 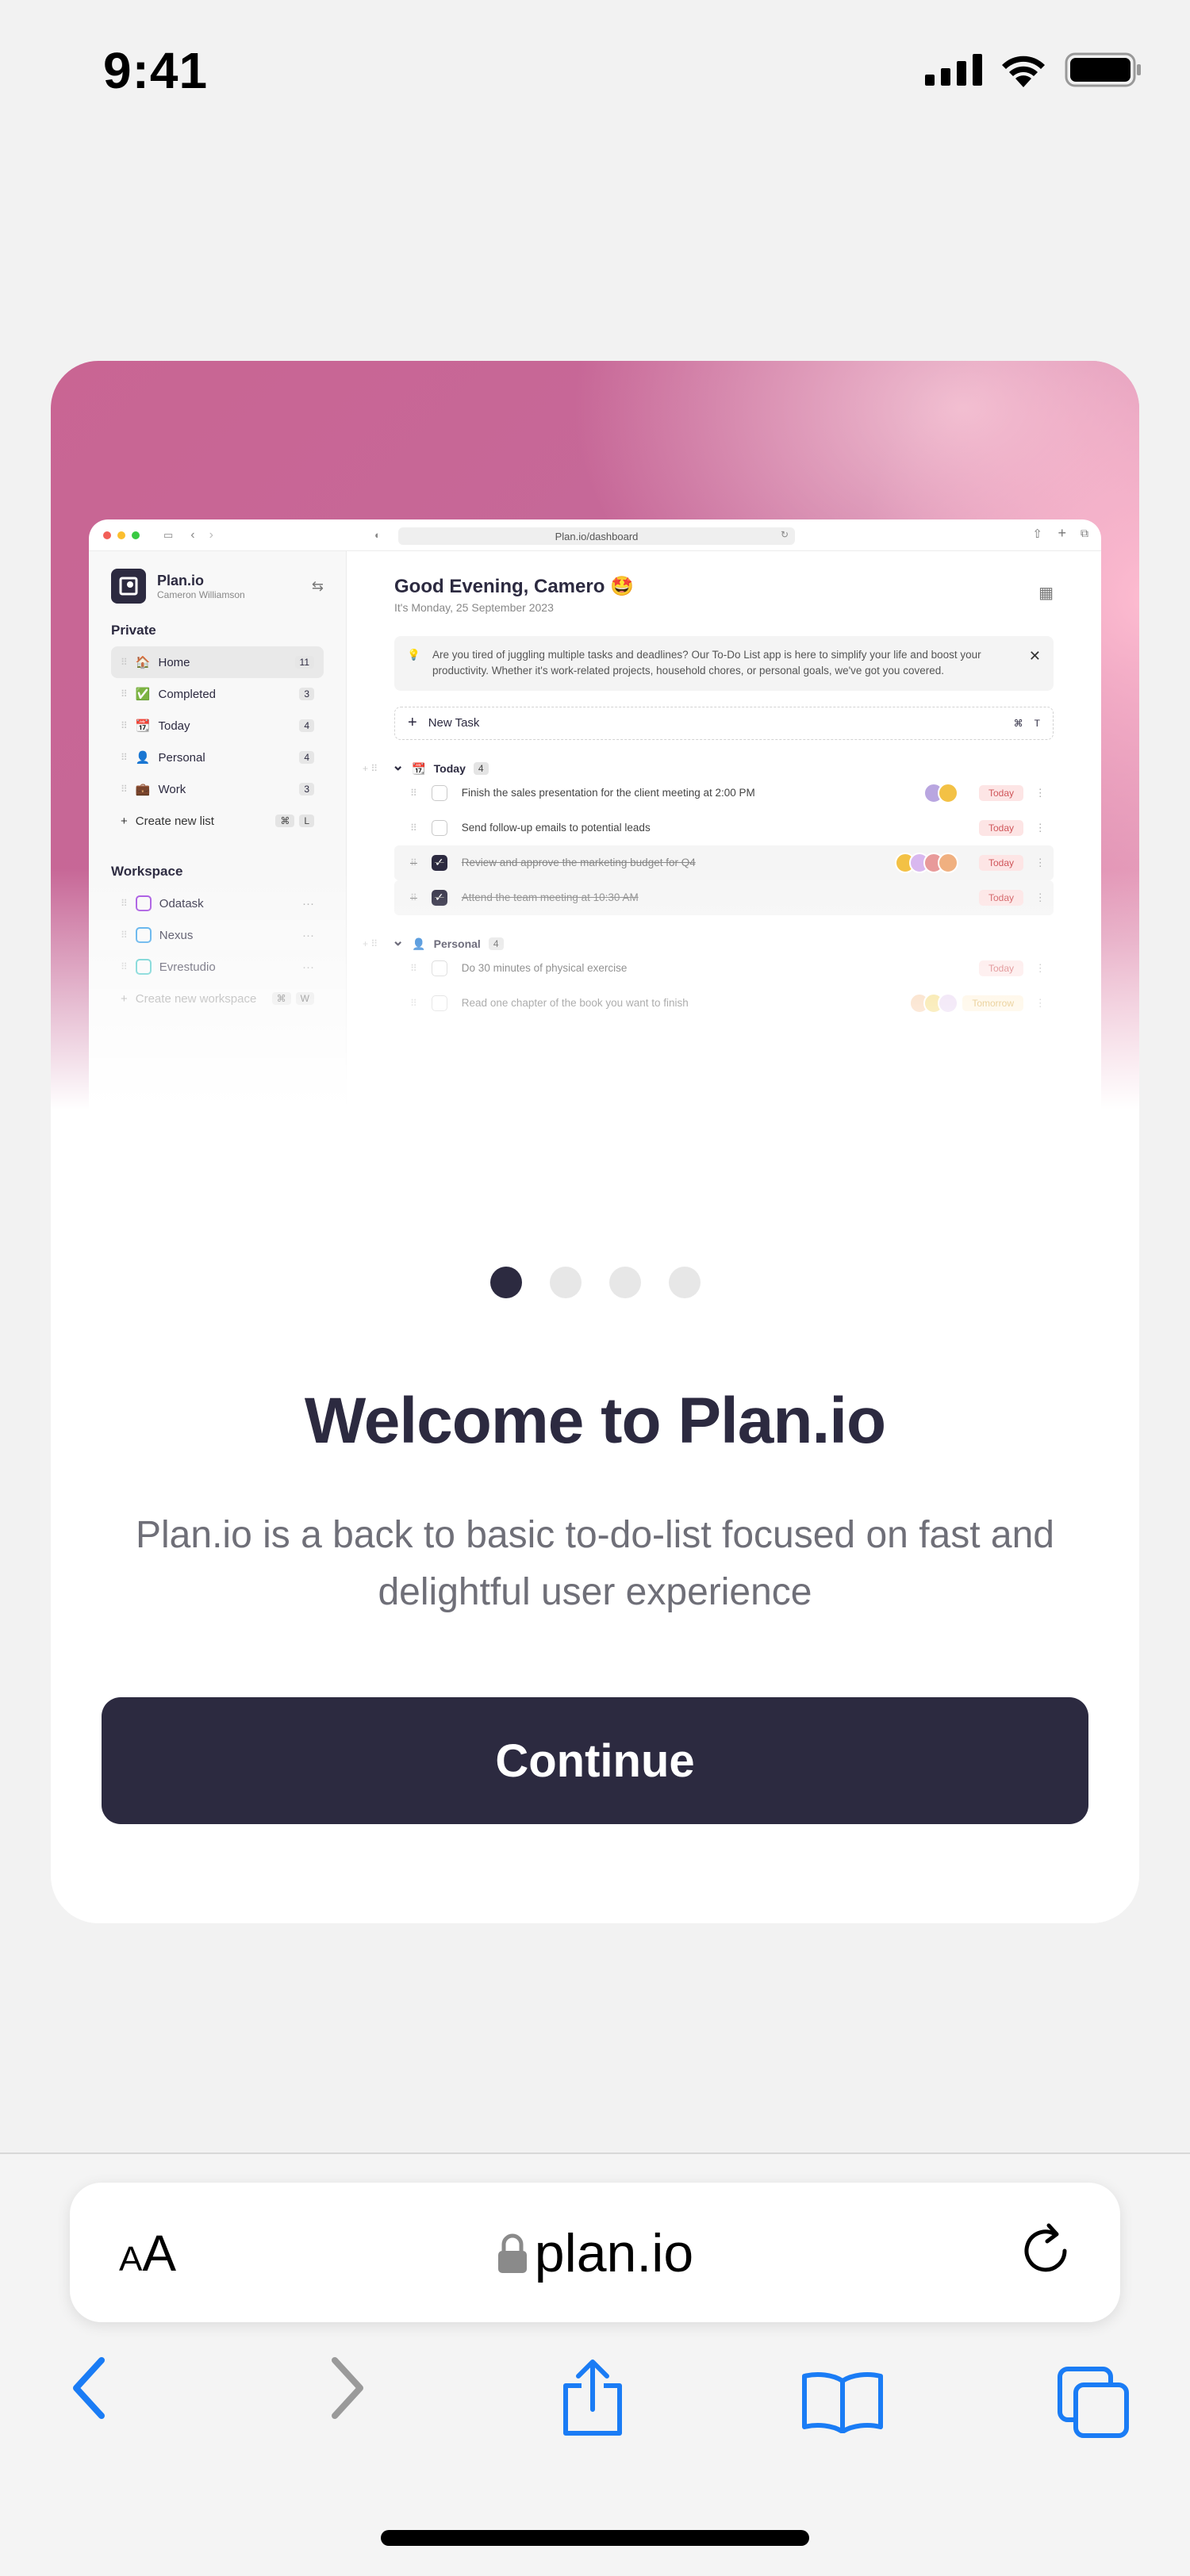 I want to click on page-indicator, so click(x=595, y=1283).